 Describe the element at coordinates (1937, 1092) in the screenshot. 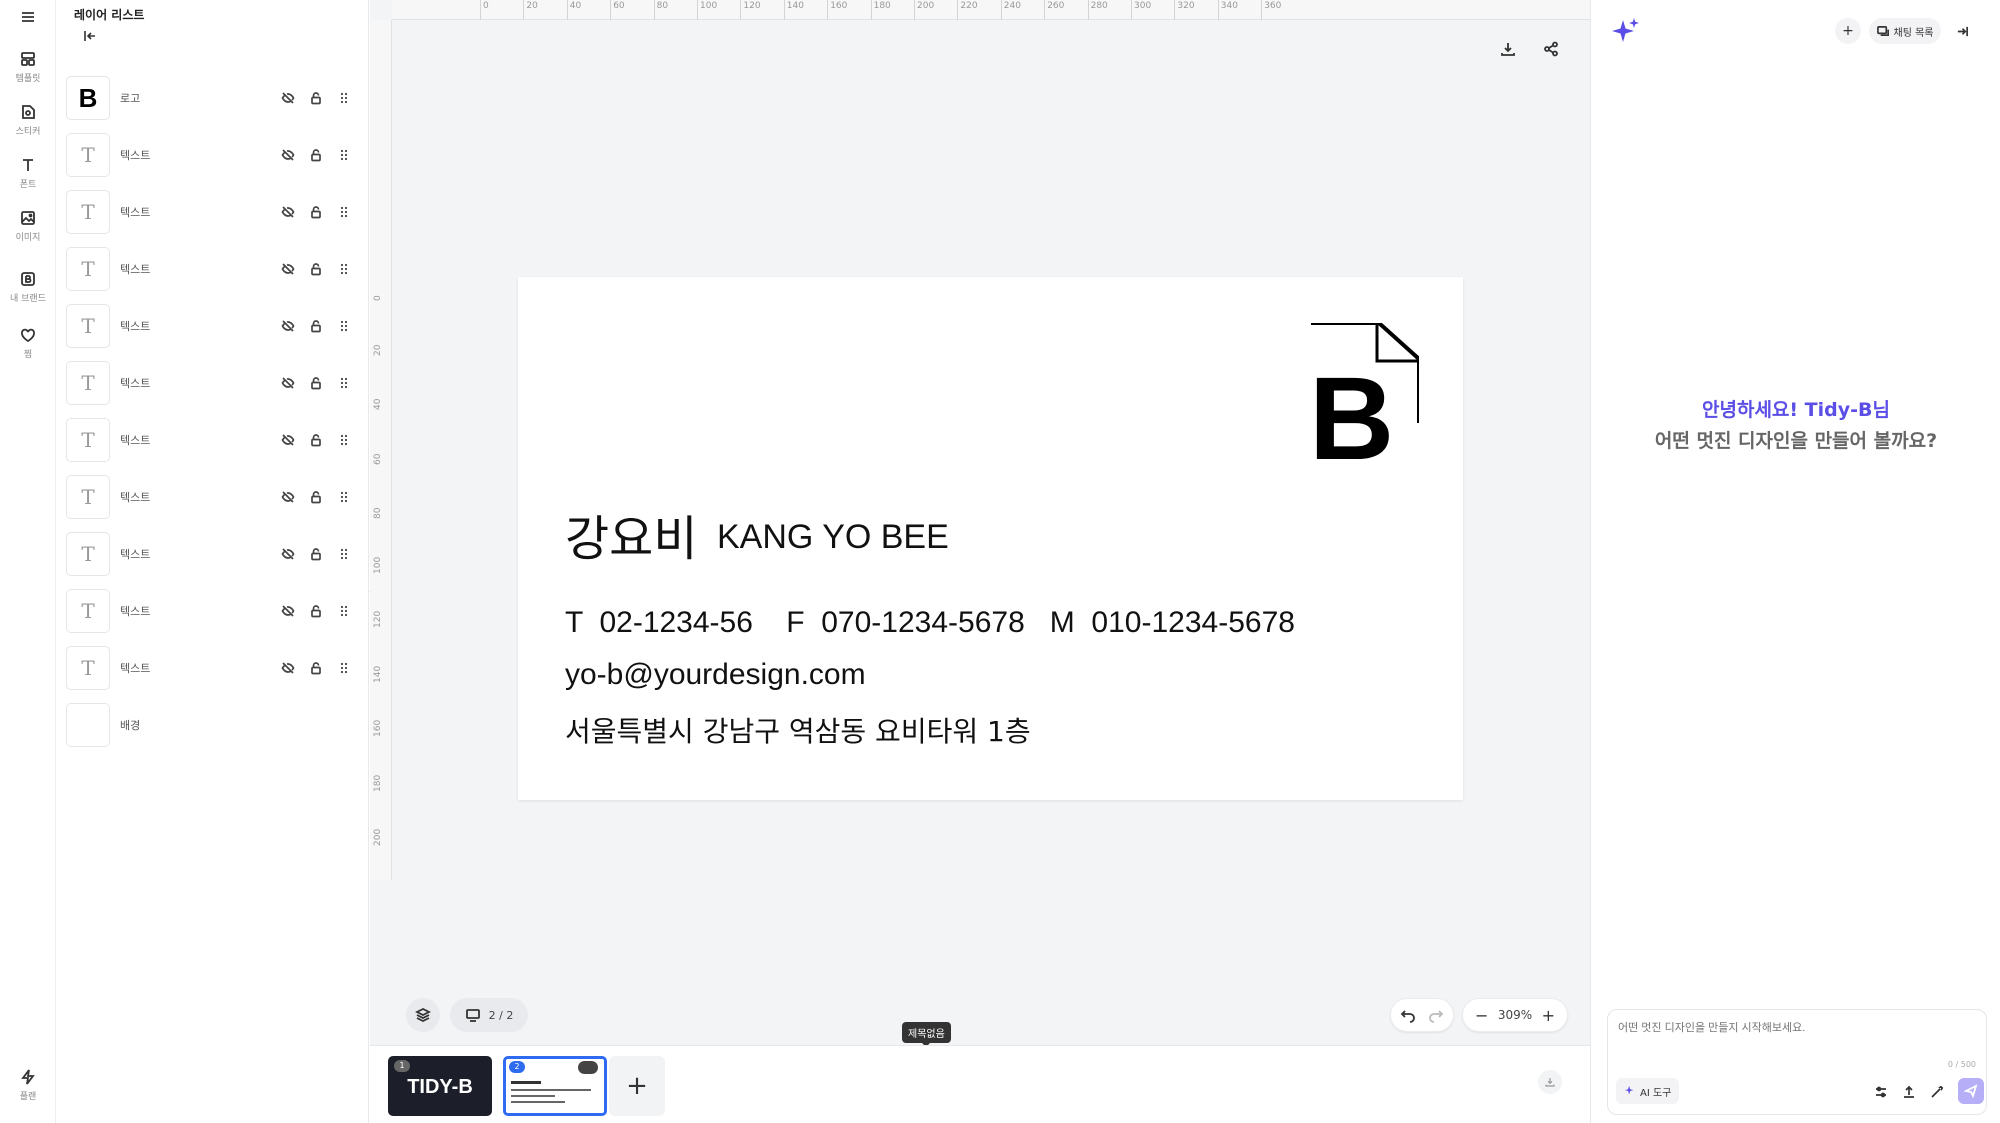

I see `magic-button` at that location.